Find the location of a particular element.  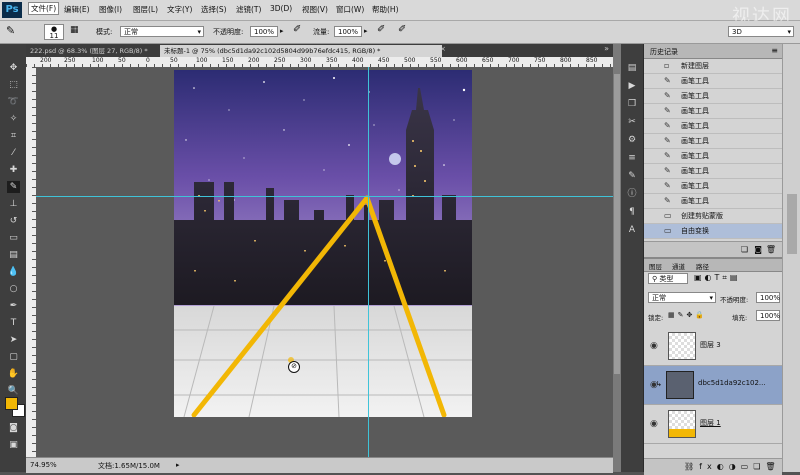

actions-panel-icon: ▶ is located at coordinates (632, 86).